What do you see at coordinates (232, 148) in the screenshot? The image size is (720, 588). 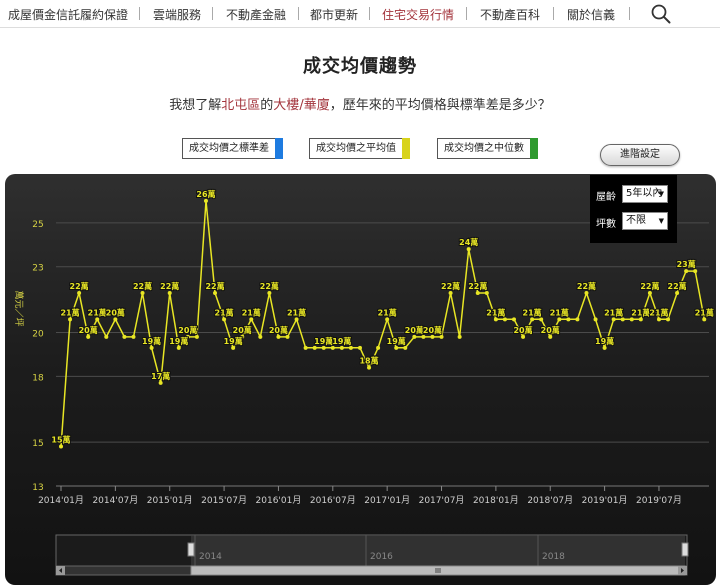 I see `std-dev-button: 成交均價之標準差` at bounding box center [232, 148].